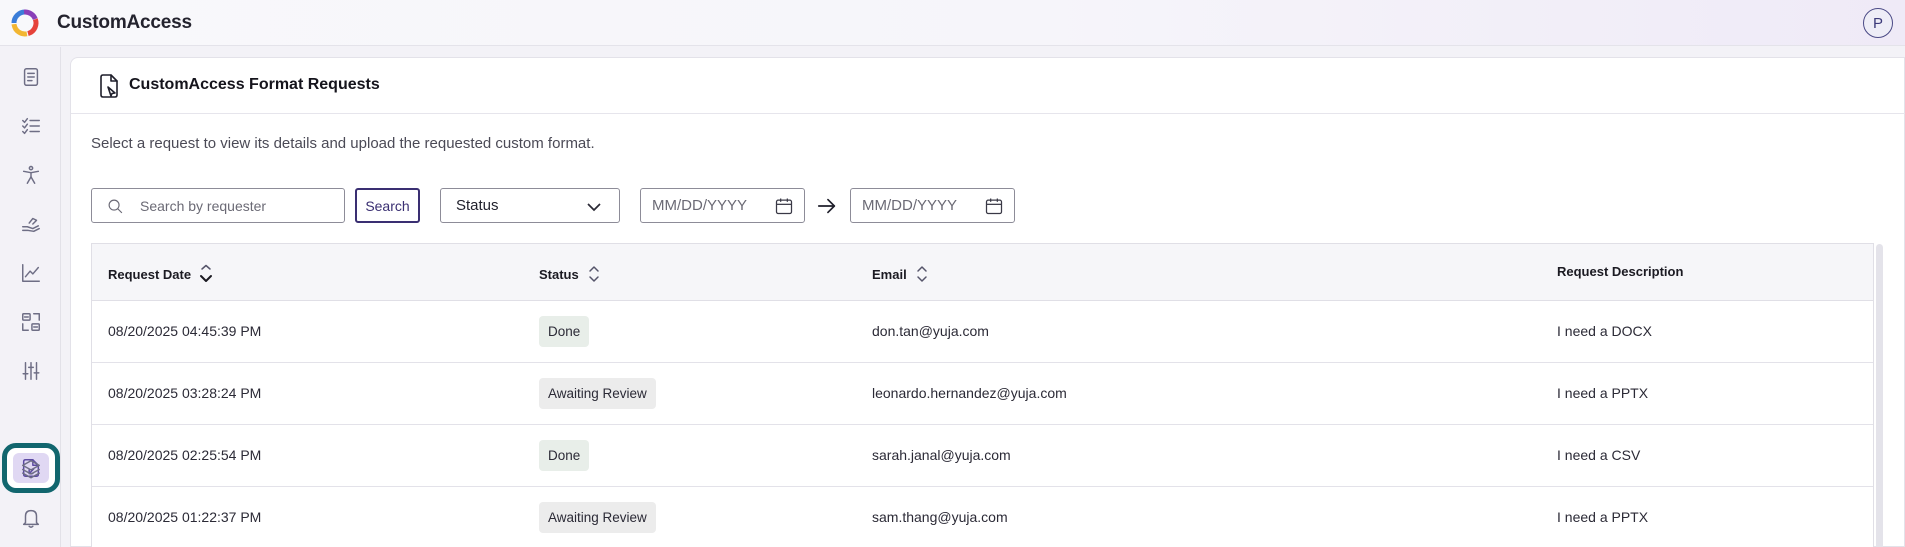 This screenshot has width=1905, height=547. What do you see at coordinates (1604, 331) in the screenshot?
I see `request-description: I need a DOCX` at bounding box center [1604, 331].